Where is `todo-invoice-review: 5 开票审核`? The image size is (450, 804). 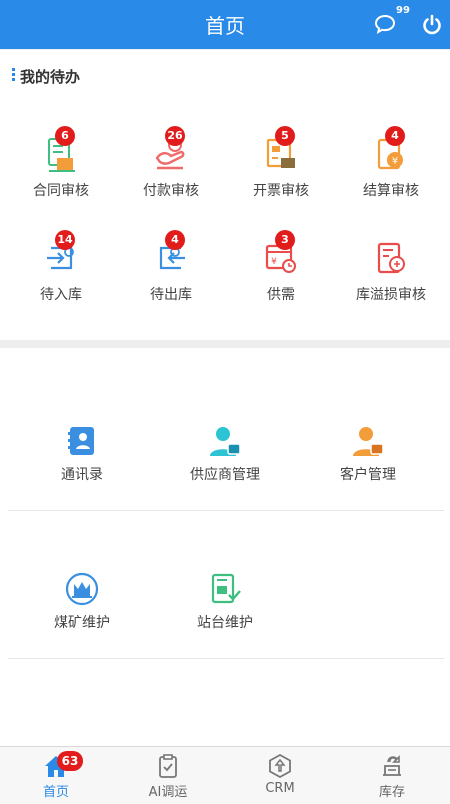
todo-invoice-review: 5 开票审核 is located at coordinates (281, 163).